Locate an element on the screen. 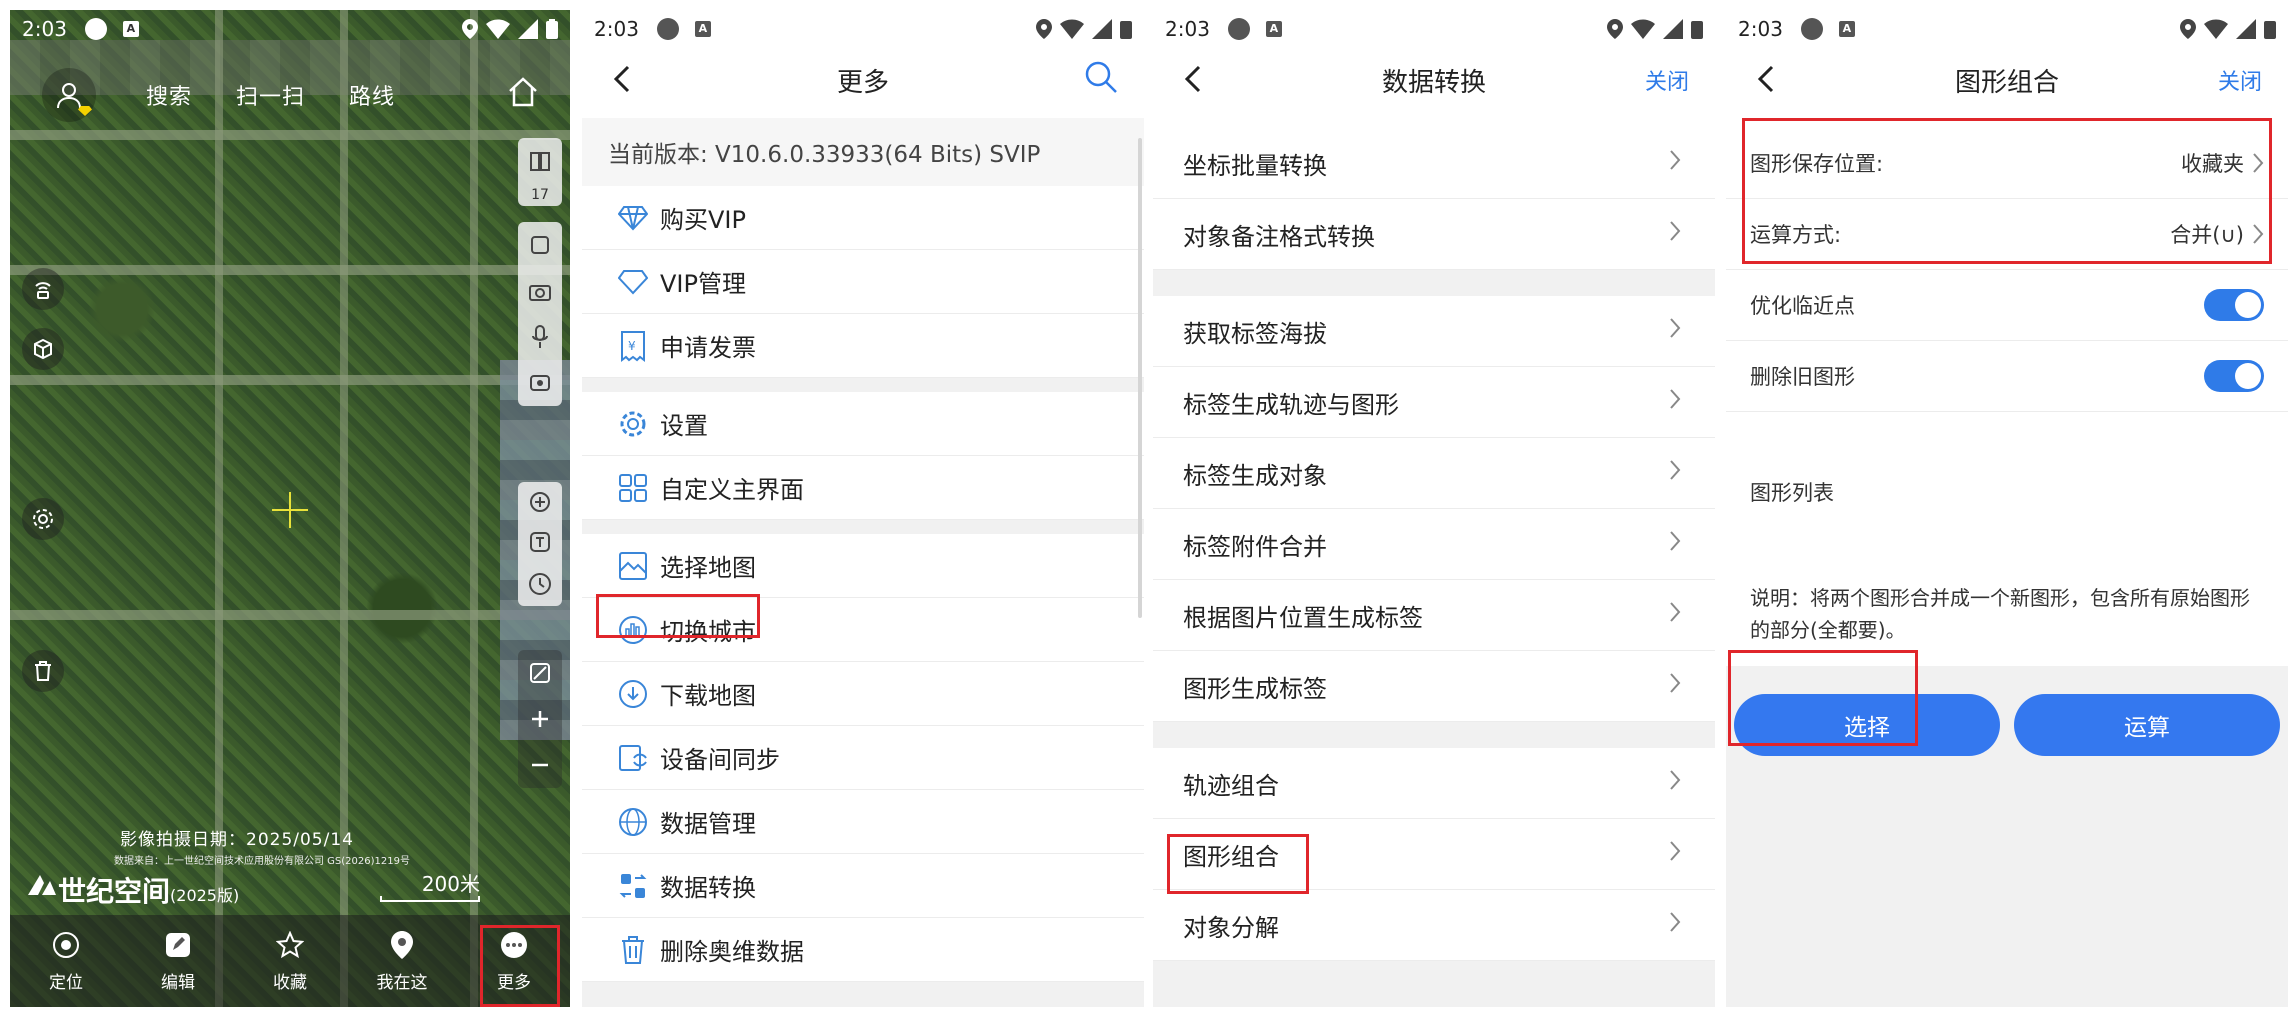  brand-logo: 世纪空间 (2025版) is located at coordinates (131, 890).